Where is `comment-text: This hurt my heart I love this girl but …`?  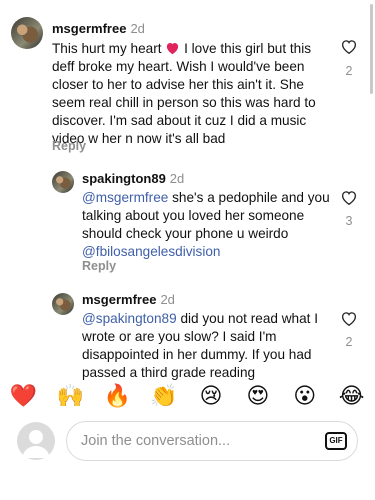
comment-text: This hurt my heart I love this girl but … is located at coordinates (184, 93).